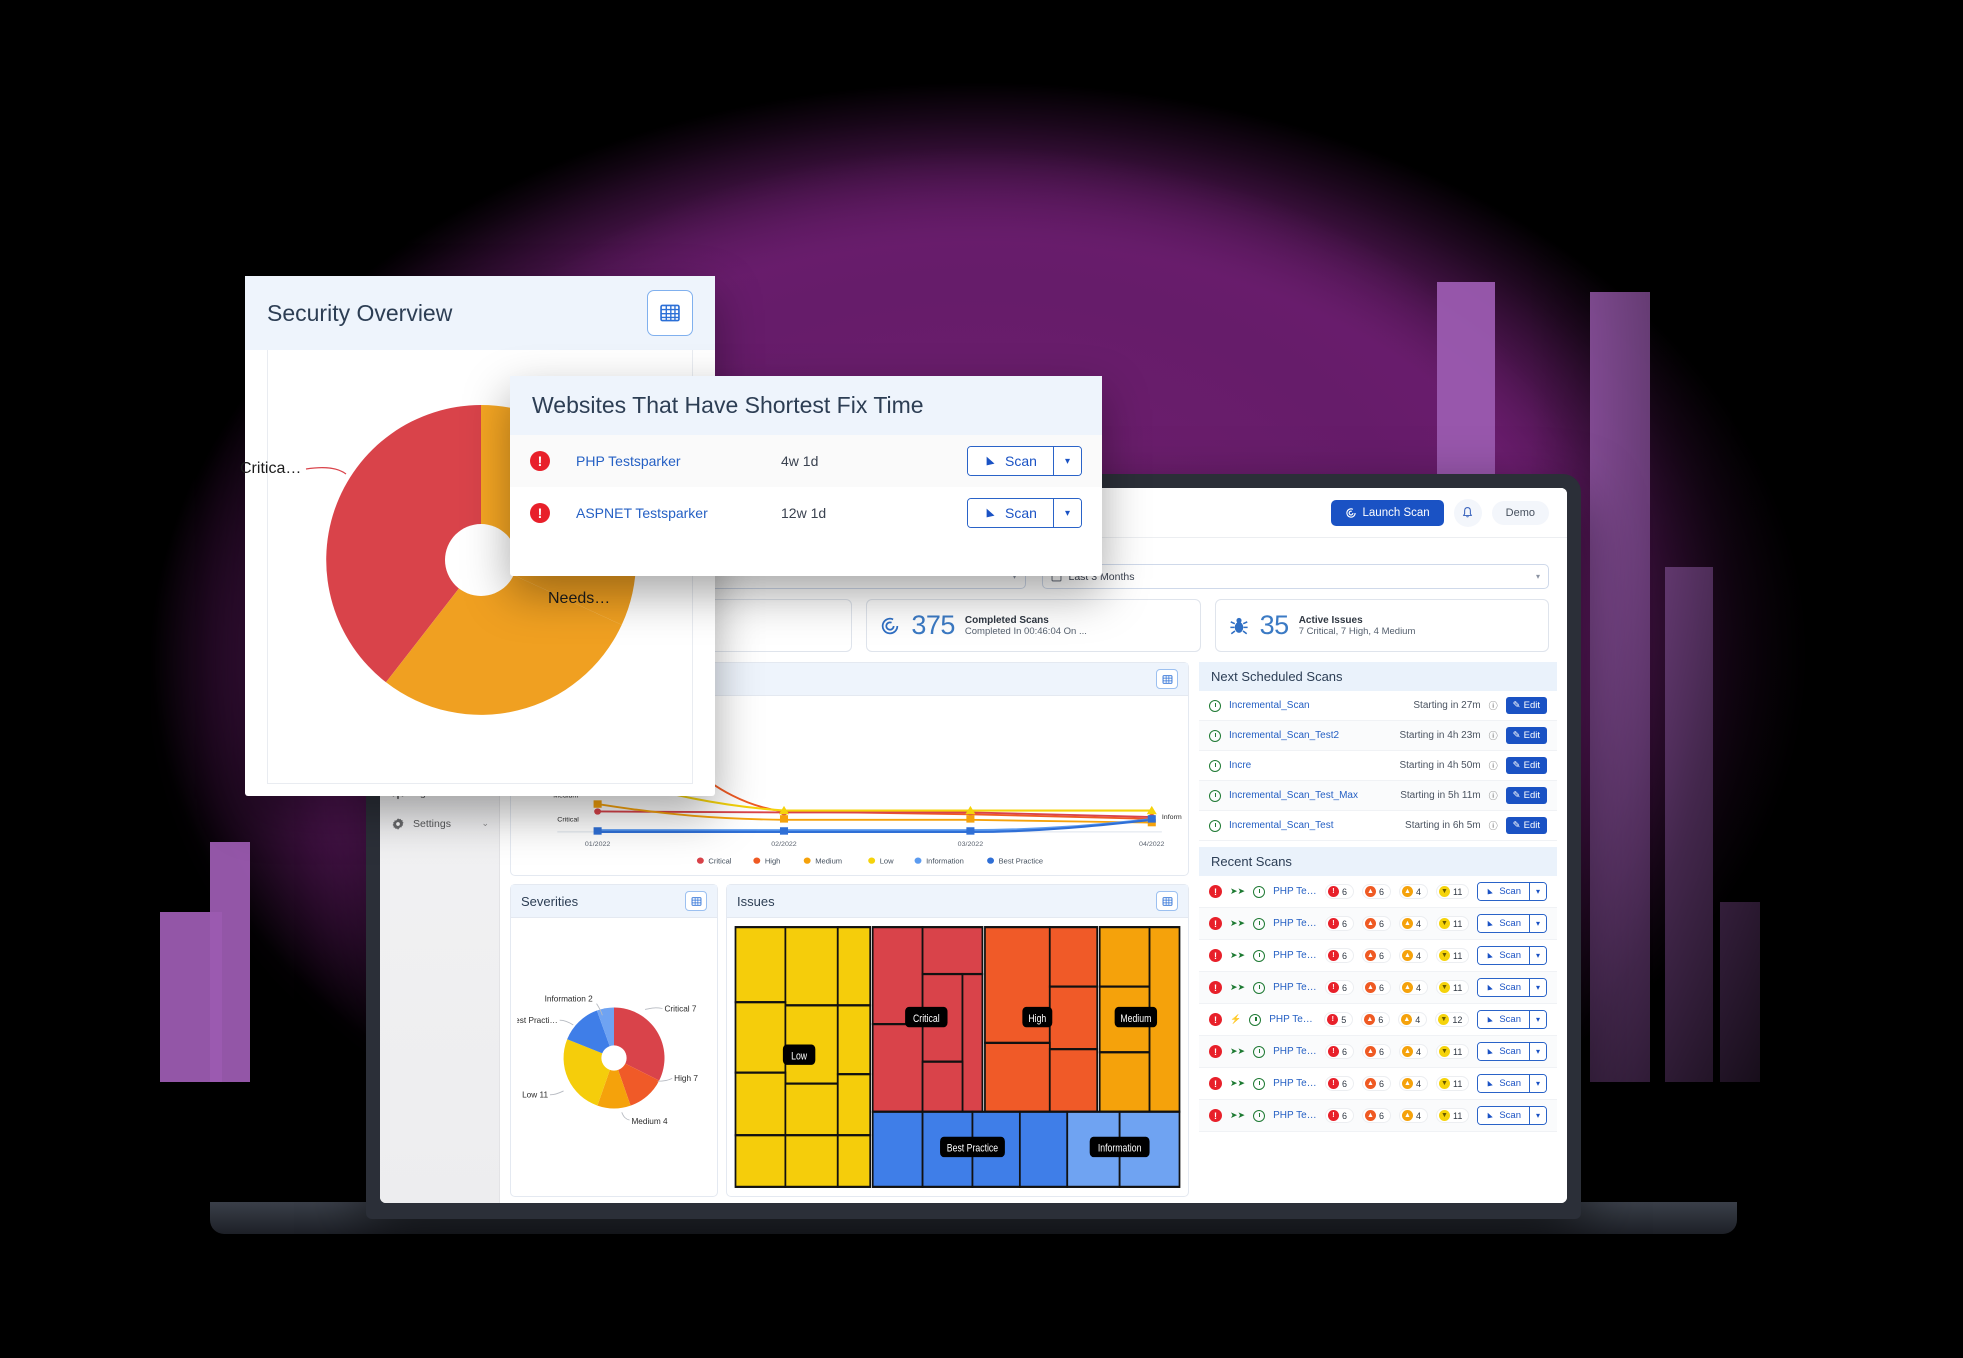  What do you see at coordinates (756, 901) in the screenshot?
I see `issues-title: Issues` at bounding box center [756, 901].